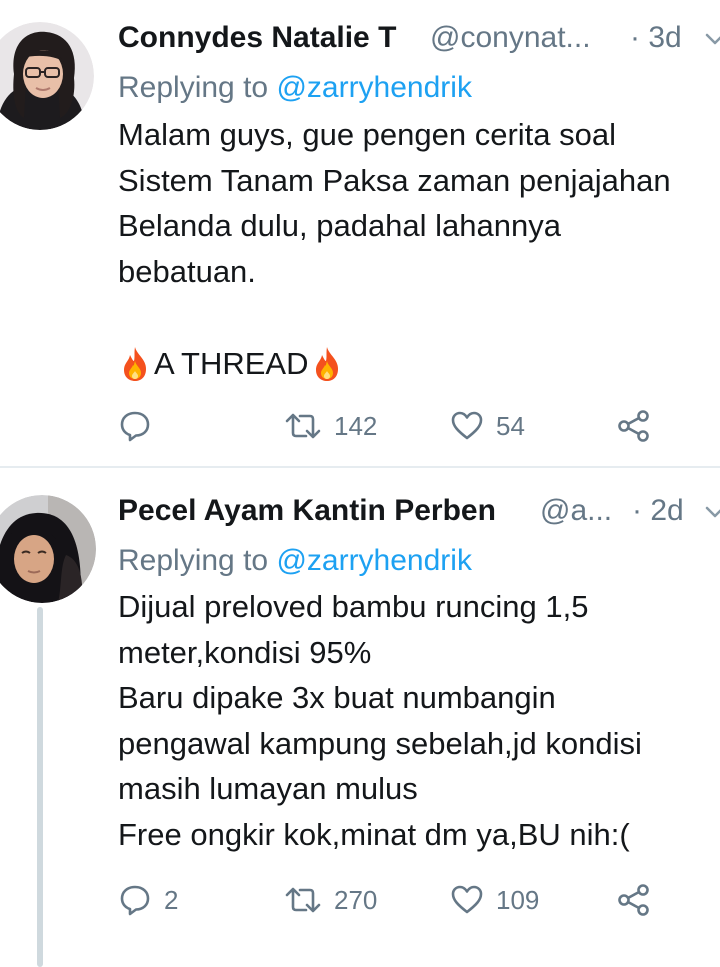 Image resolution: width=720 pixels, height=967 pixels. Describe the element at coordinates (419, 38) in the screenshot. I see `tweet-header: Connydes Natalie T @conynat... · 3d` at that location.